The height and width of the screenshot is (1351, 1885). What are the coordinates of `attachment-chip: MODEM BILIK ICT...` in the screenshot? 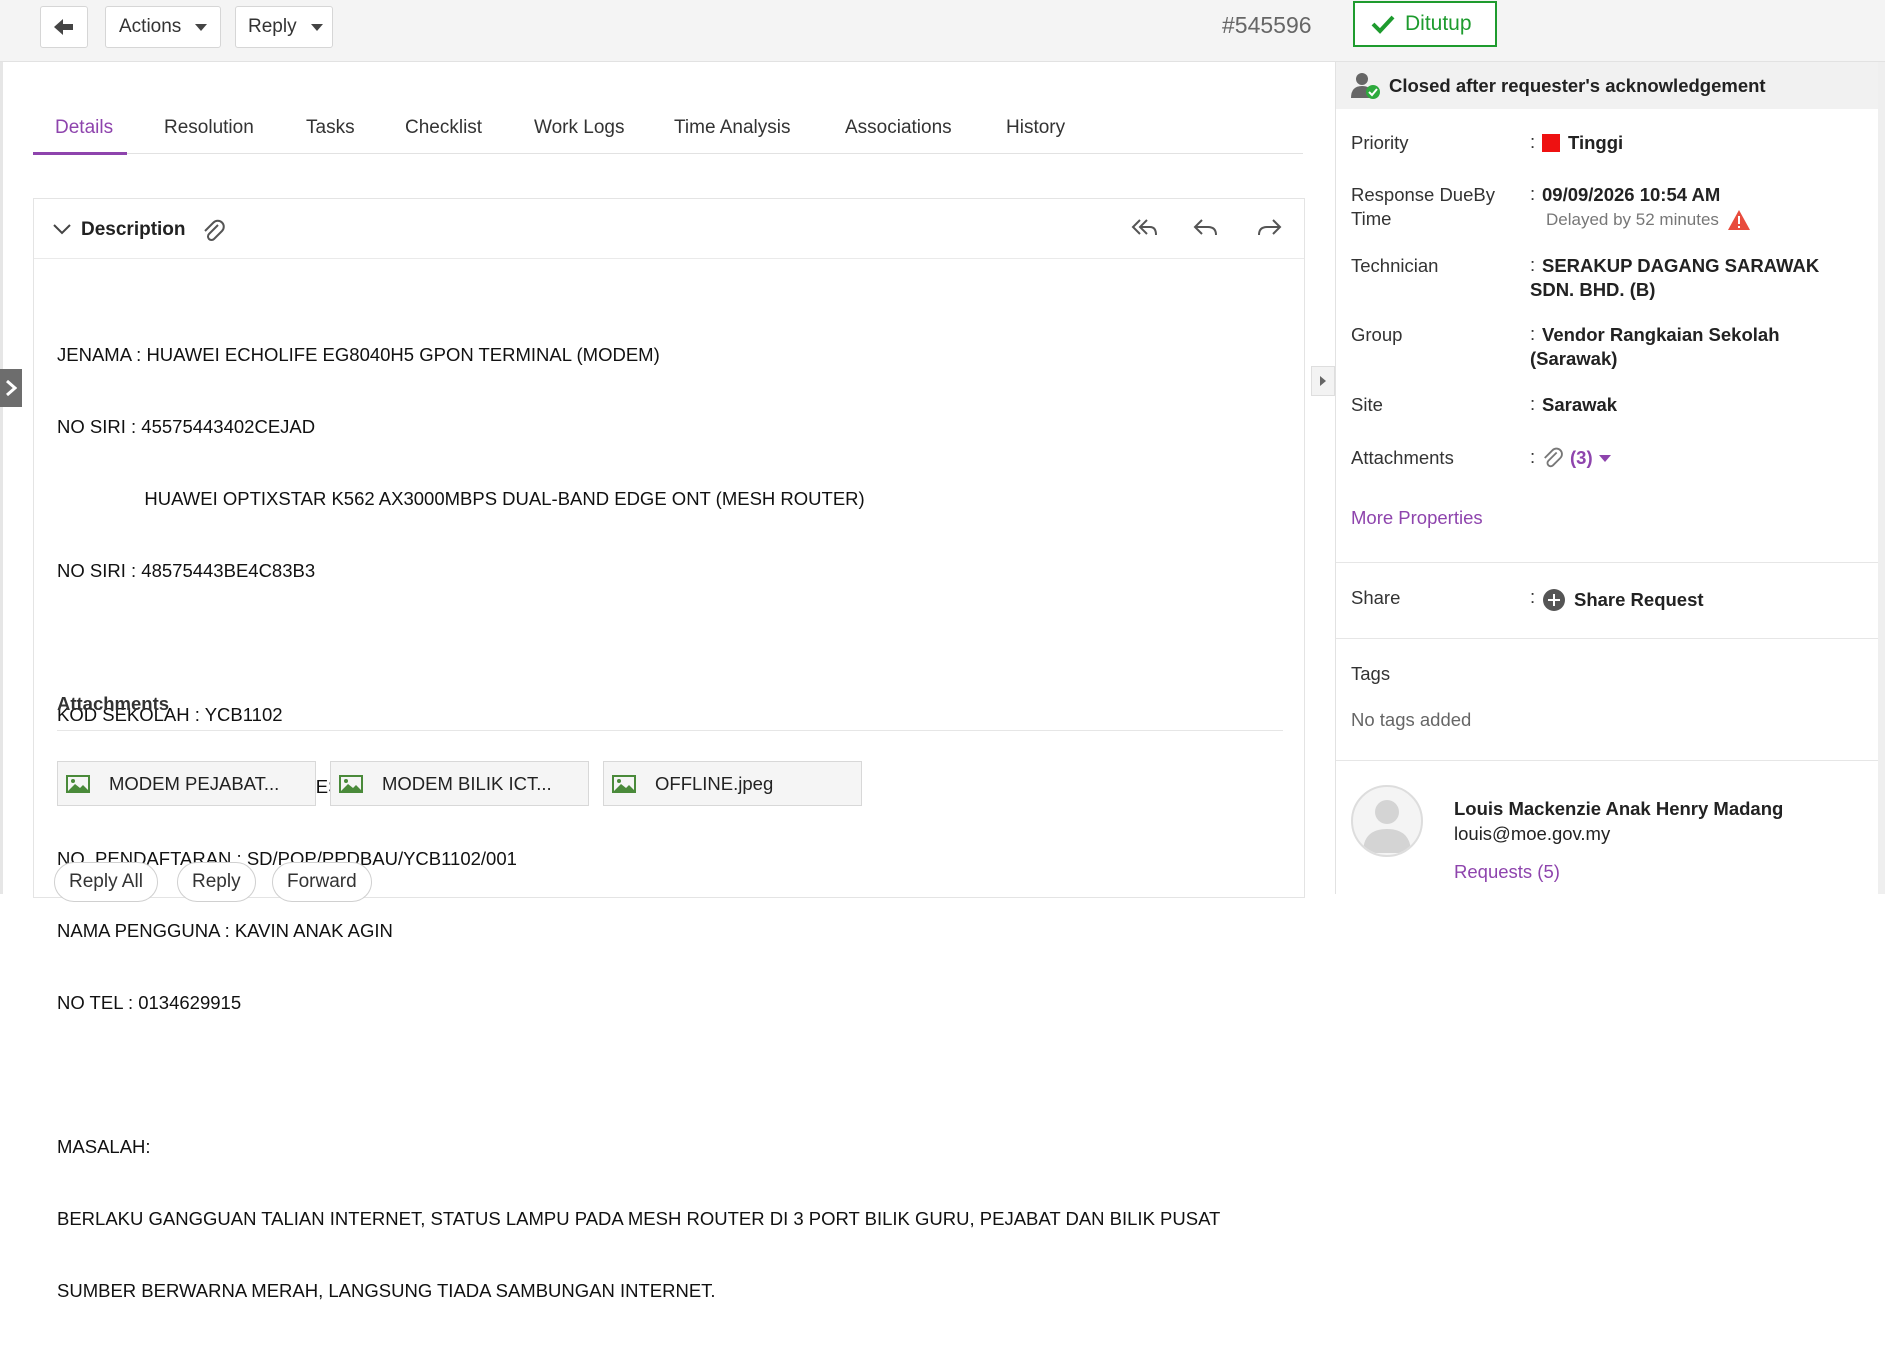 It's located at (459, 783).